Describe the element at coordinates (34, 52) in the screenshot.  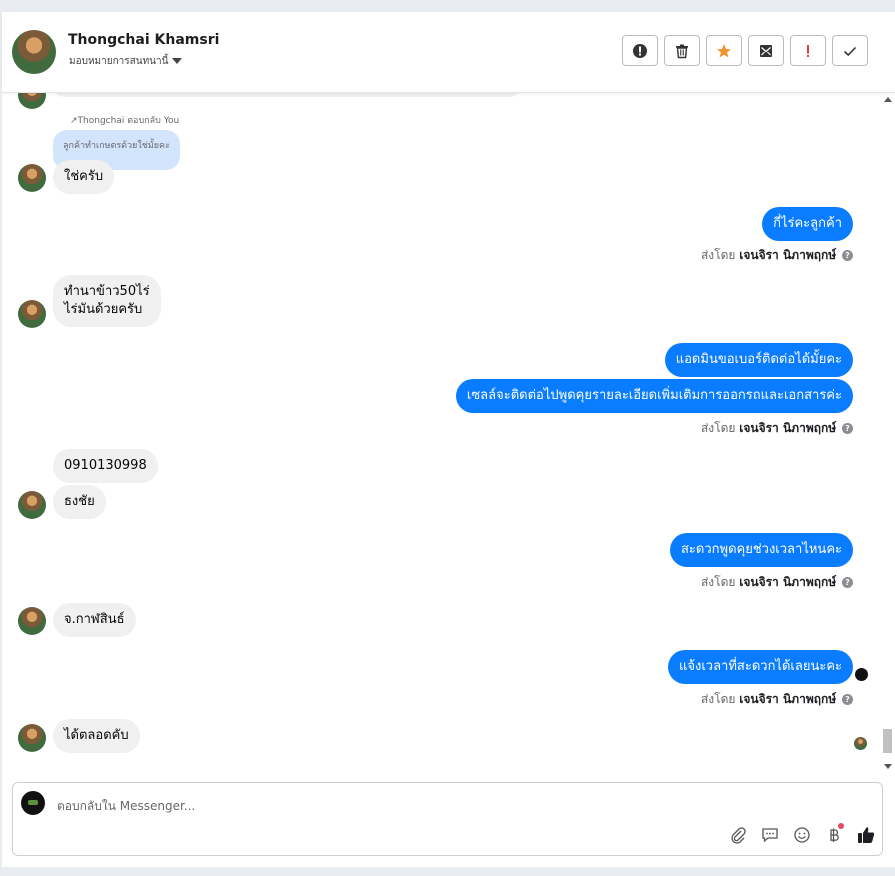
I see `contact-avatar` at that location.